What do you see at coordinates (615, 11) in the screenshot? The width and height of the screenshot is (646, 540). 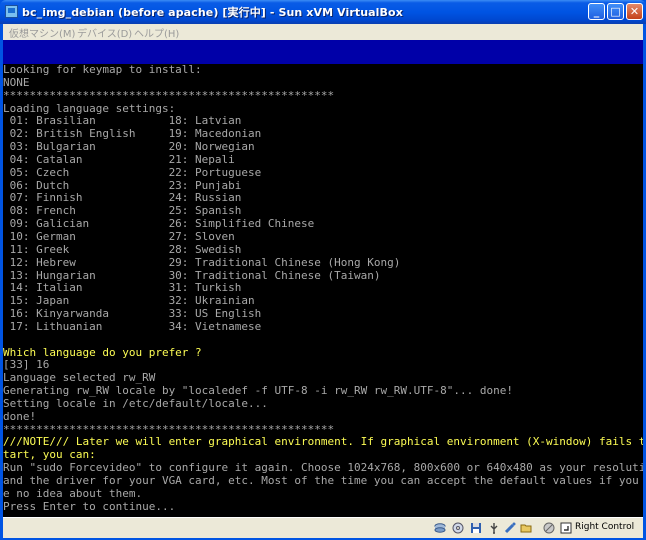 I see `maximize-button: □` at bounding box center [615, 11].